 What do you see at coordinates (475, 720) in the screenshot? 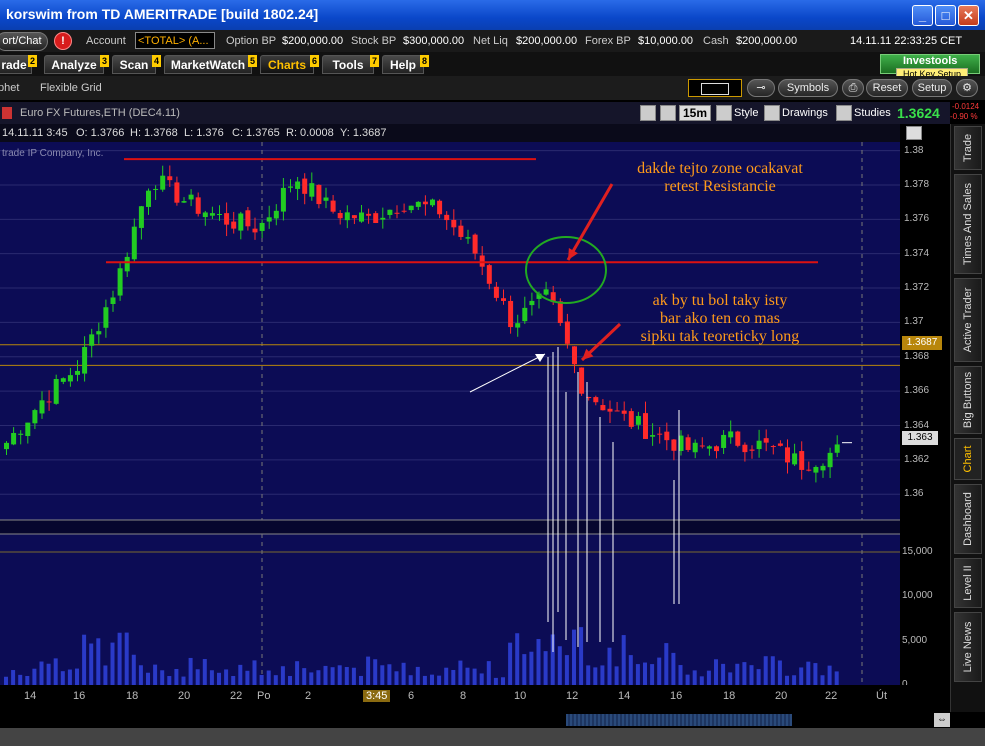
I see `chart-scrollbar: ⇔` at bounding box center [475, 720].